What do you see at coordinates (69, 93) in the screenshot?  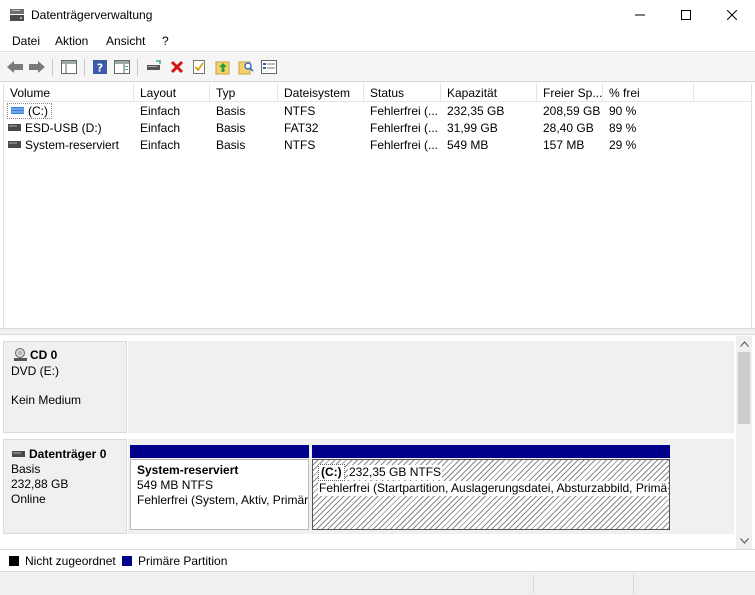 I see `column-header-volume: Volume` at bounding box center [69, 93].